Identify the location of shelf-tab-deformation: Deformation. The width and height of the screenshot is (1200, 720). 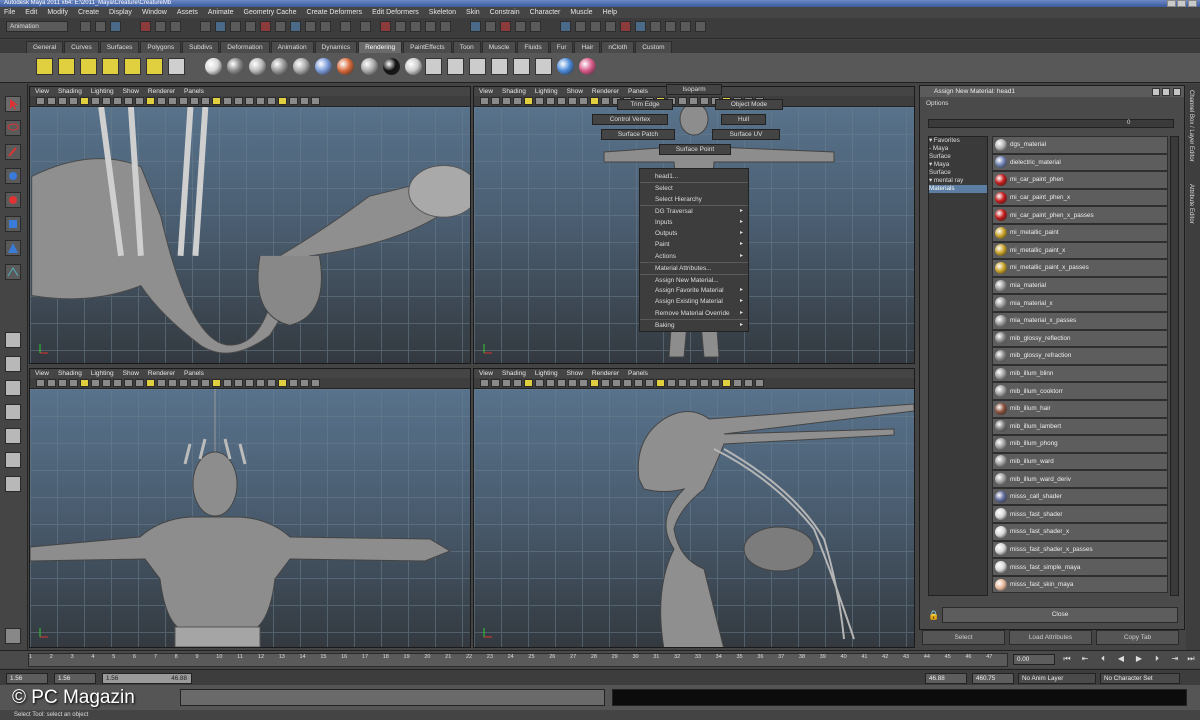
(245, 47).